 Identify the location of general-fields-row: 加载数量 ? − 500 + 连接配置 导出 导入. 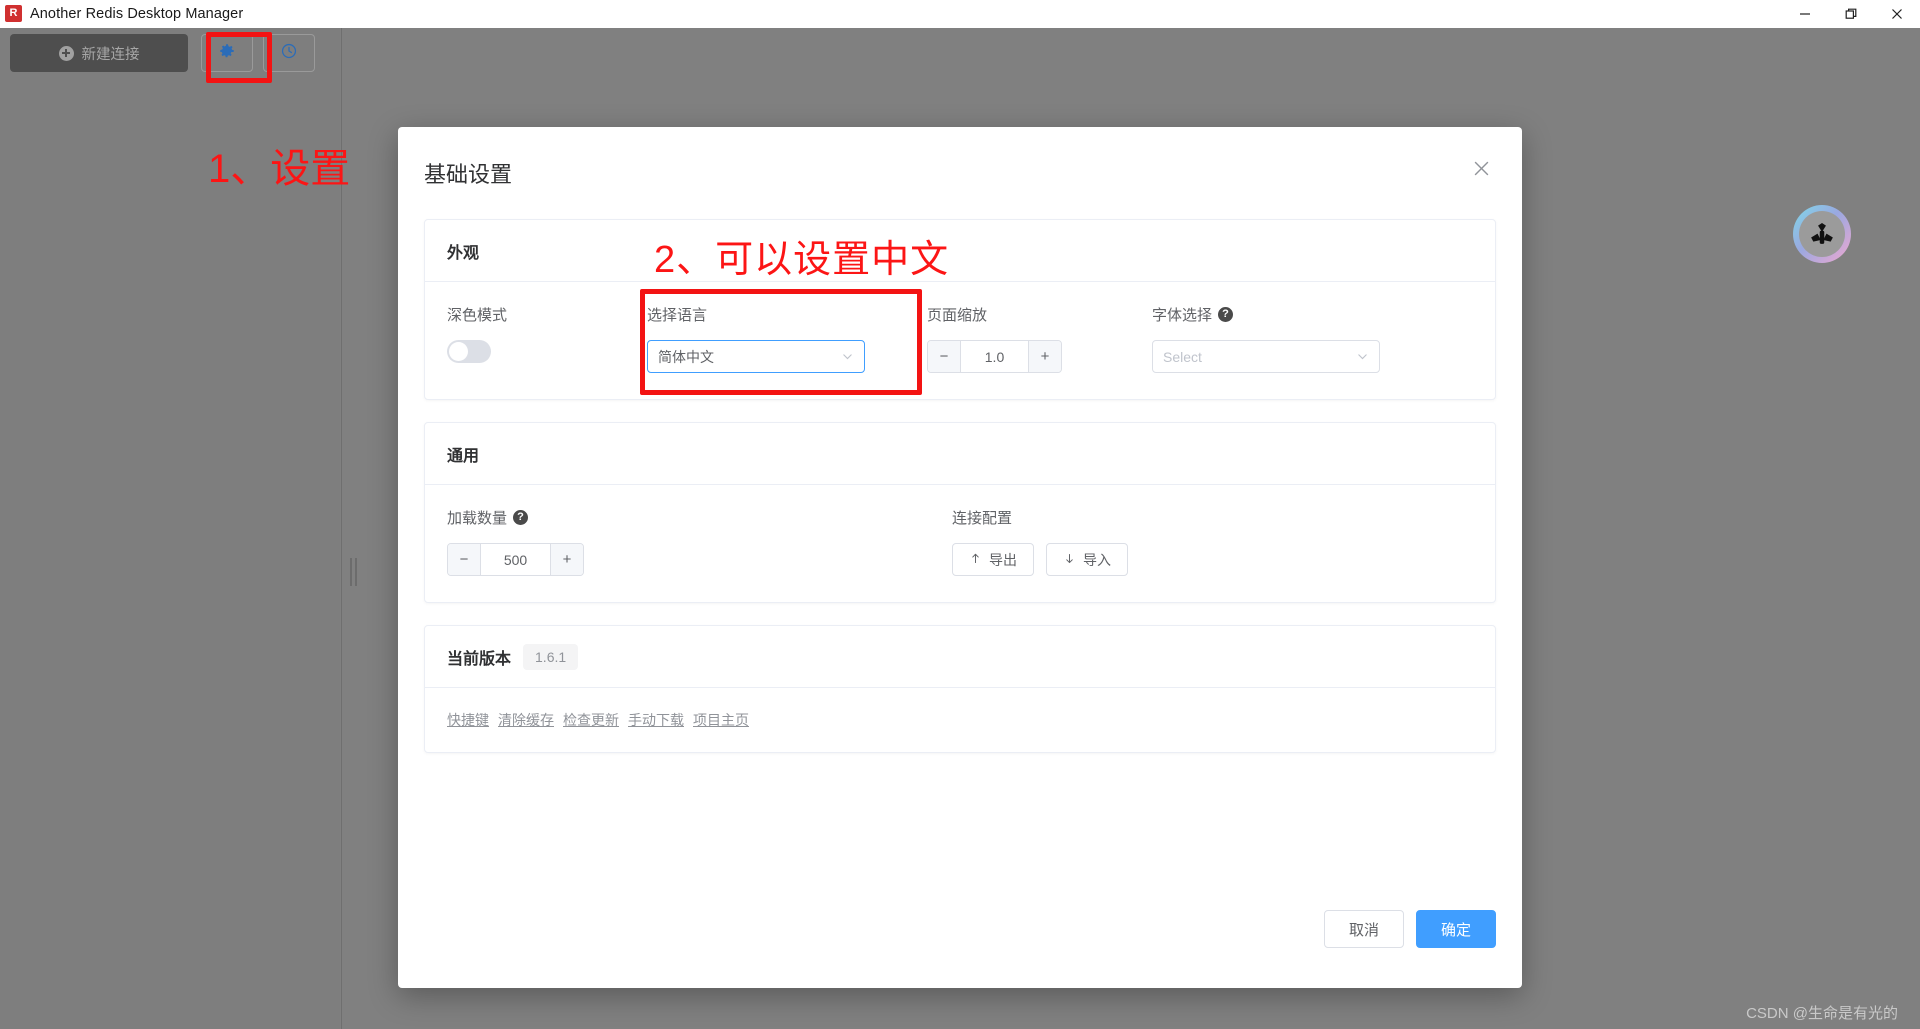
(960, 541).